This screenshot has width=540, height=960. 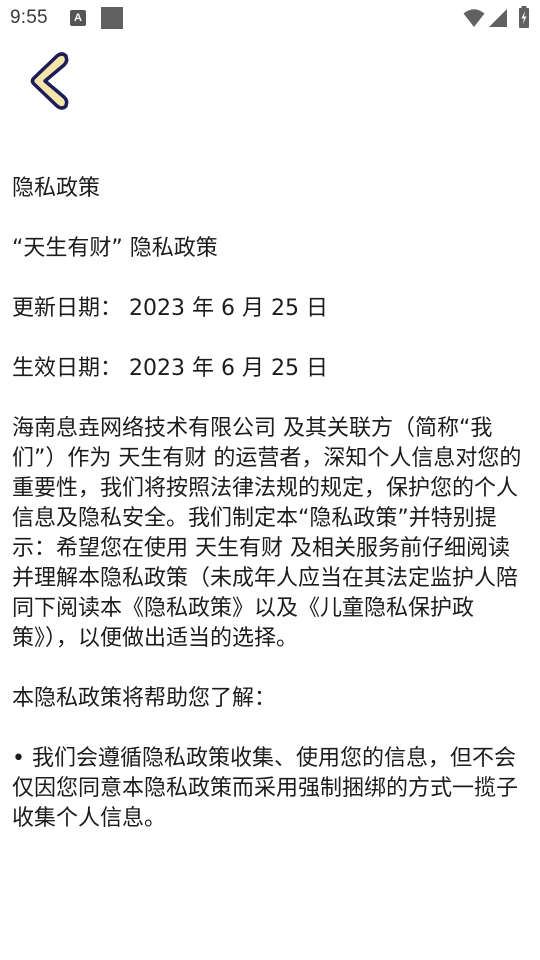 What do you see at coordinates (112, 18) in the screenshot?
I see `square-notification-icon` at bounding box center [112, 18].